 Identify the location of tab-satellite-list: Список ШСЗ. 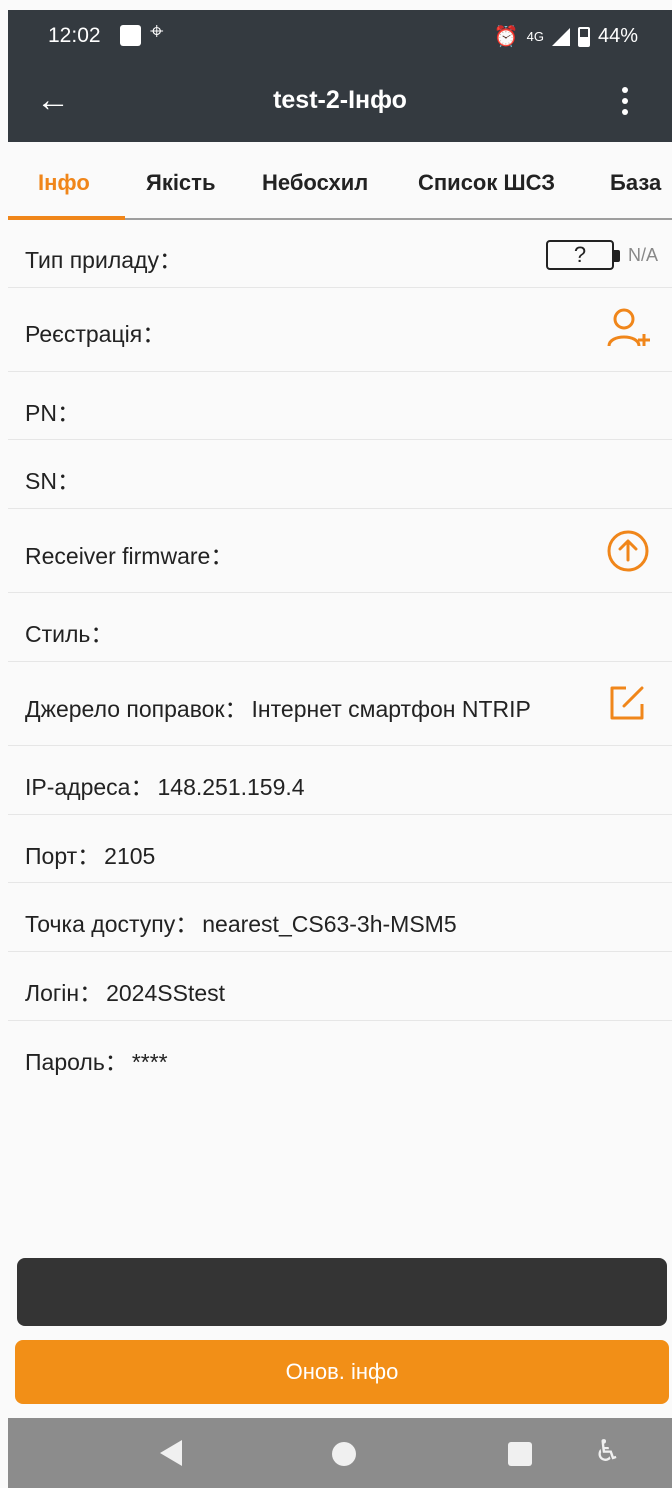
(486, 183).